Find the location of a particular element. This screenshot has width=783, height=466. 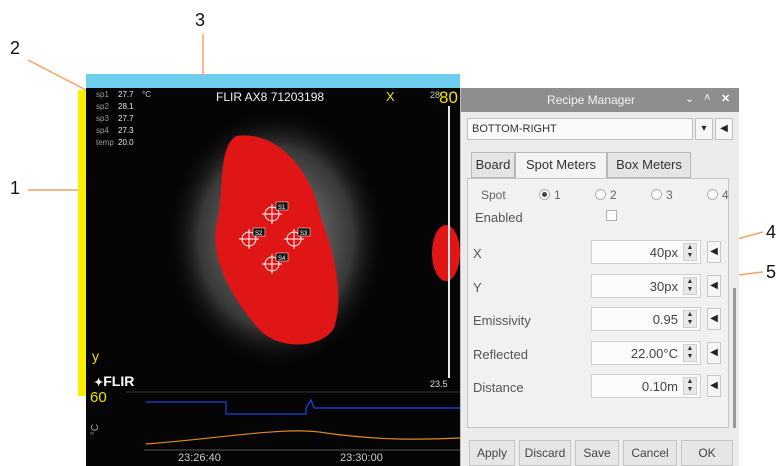

spot-reading-3: sp3 27.7 is located at coordinates (115, 118).